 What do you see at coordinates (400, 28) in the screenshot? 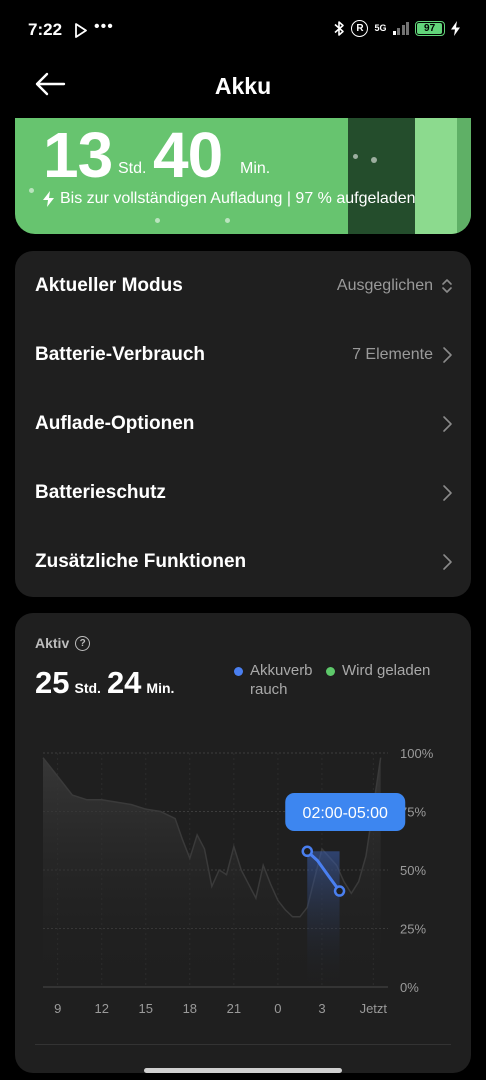
I see `signal-icon` at bounding box center [400, 28].